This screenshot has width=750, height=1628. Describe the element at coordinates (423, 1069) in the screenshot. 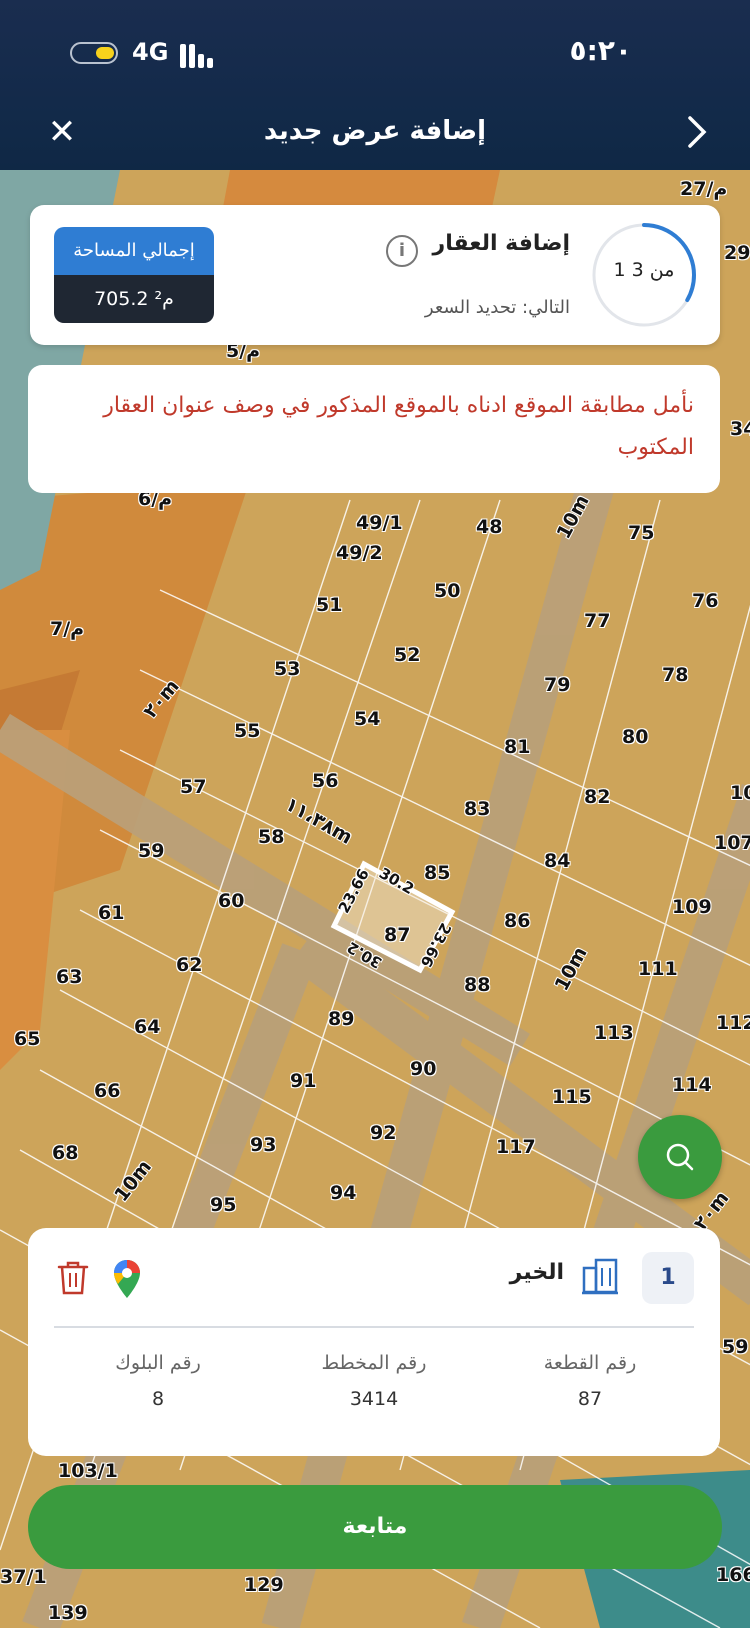

I see `map-label: 90` at that location.